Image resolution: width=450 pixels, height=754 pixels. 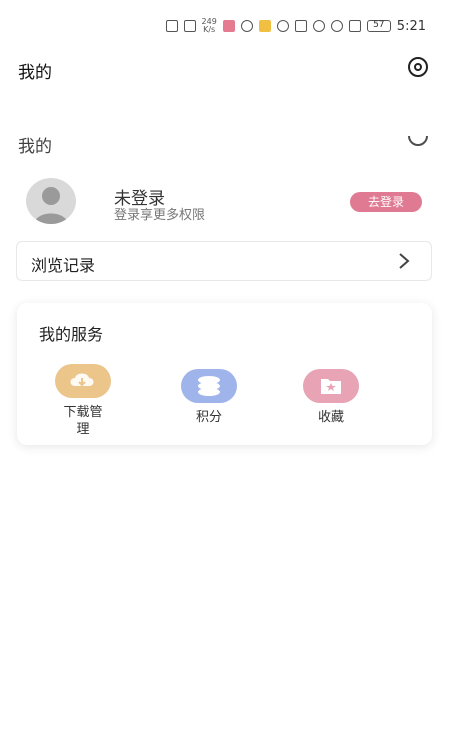 What do you see at coordinates (83, 429) in the screenshot?
I see `download-label-2: 理` at bounding box center [83, 429].